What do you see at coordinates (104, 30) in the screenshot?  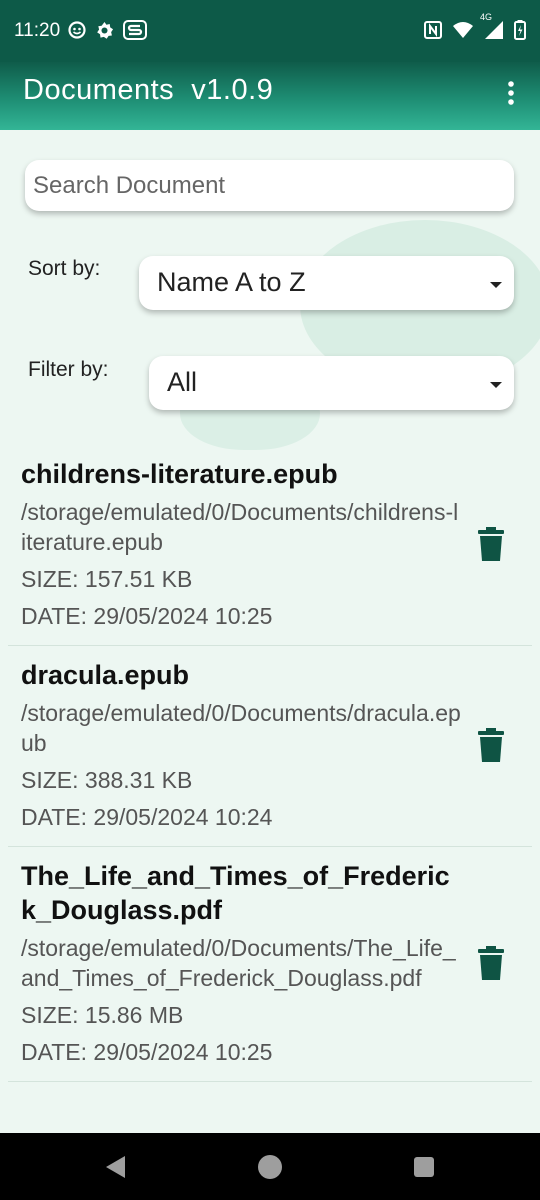 I see `settings-icon` at bounding box center [104, 30].